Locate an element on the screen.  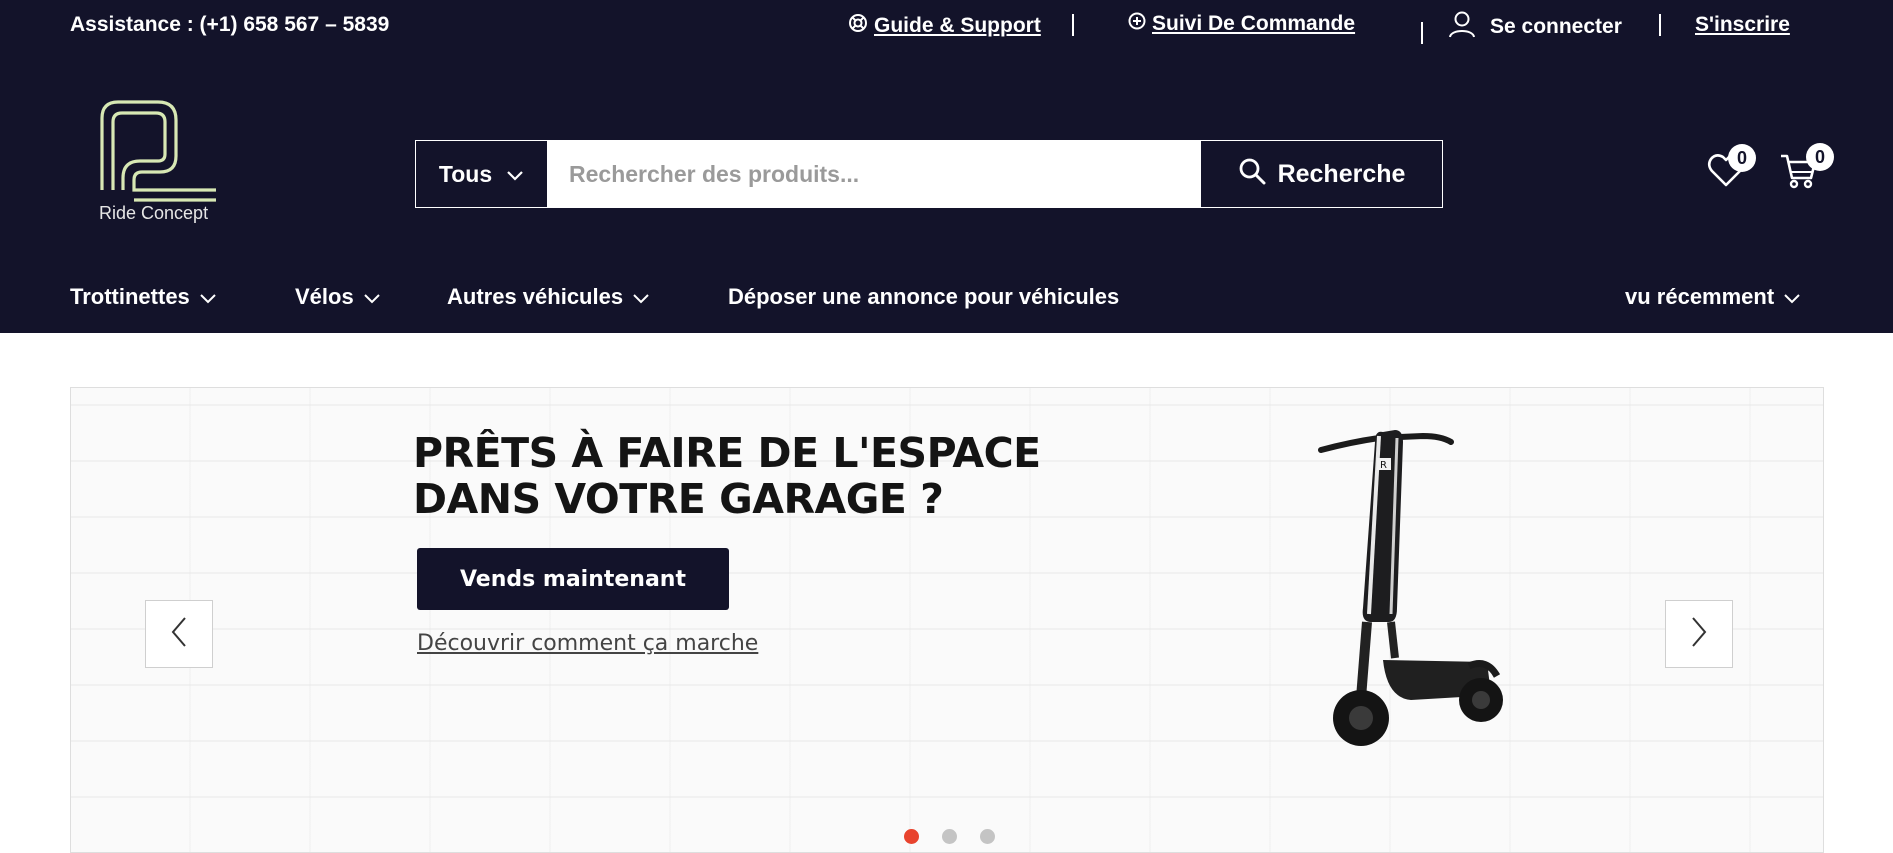
hero-title-line: DANS VOTRE GARAGE ? is located at coordinates (678, 499).